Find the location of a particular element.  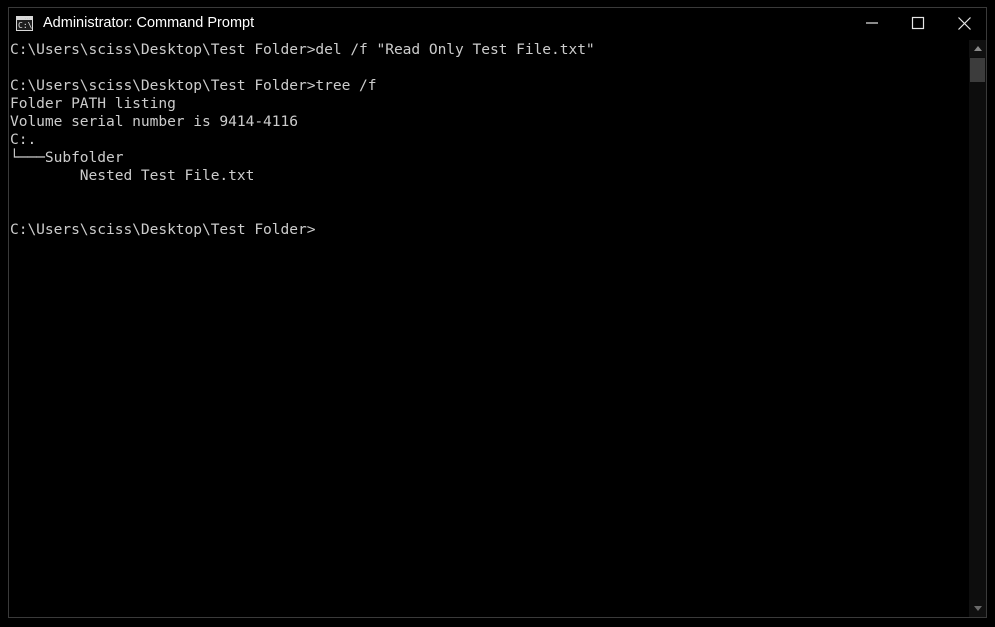

scroll-down-button is located at coordinates (977, 608).